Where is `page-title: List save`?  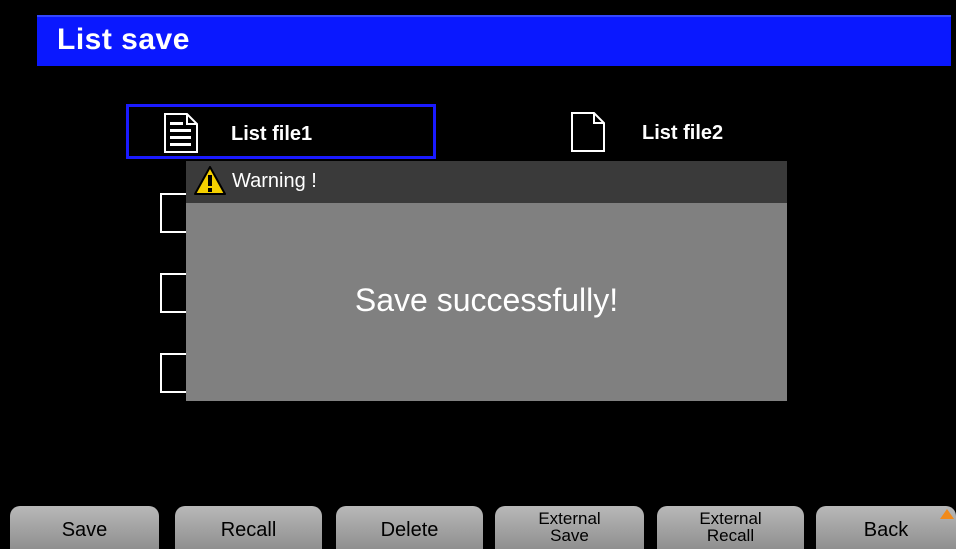
page-title: List save is located at coordinates (123, 39).